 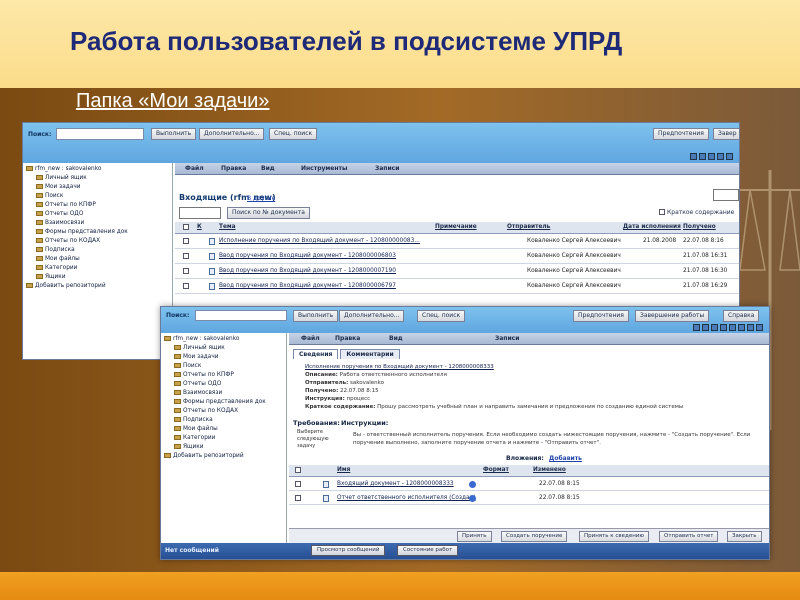 What do you see at coordinates (395, 484) in the screenshot?
I see `attachment-name: Входящий документ - 1208000008333` at bounding box center [395, 484].